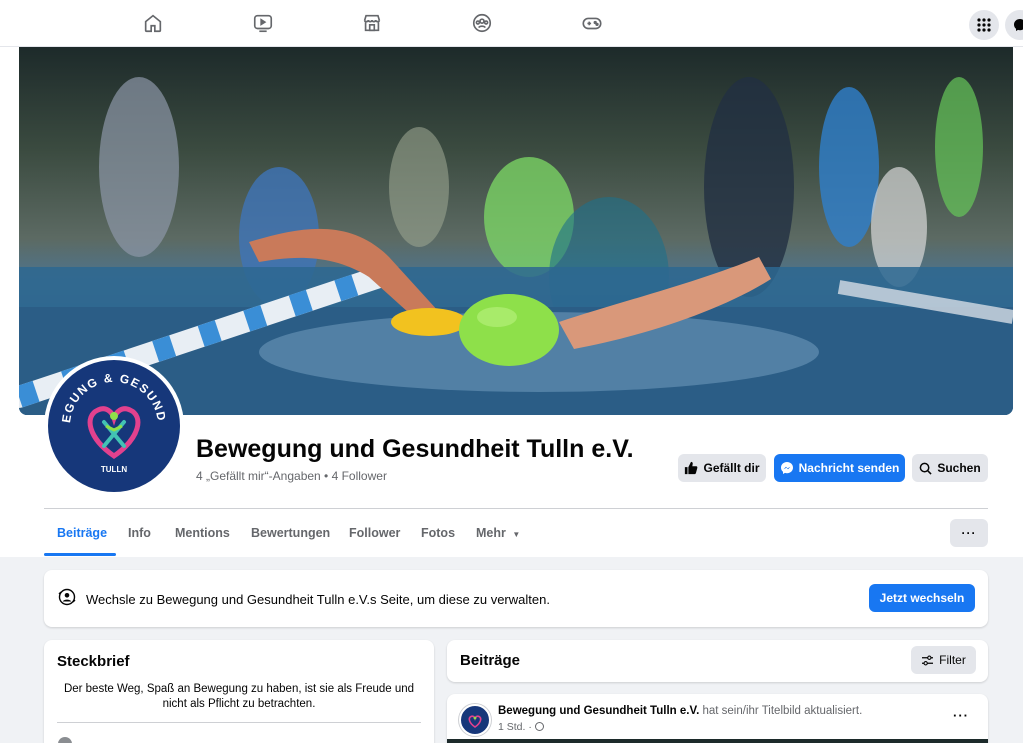 The height and width of the screenshot is (743, 1023). What do you see at coordinates (153, 23) in the screenshot?
I see `home-icon` at bounding box center [153, 23].